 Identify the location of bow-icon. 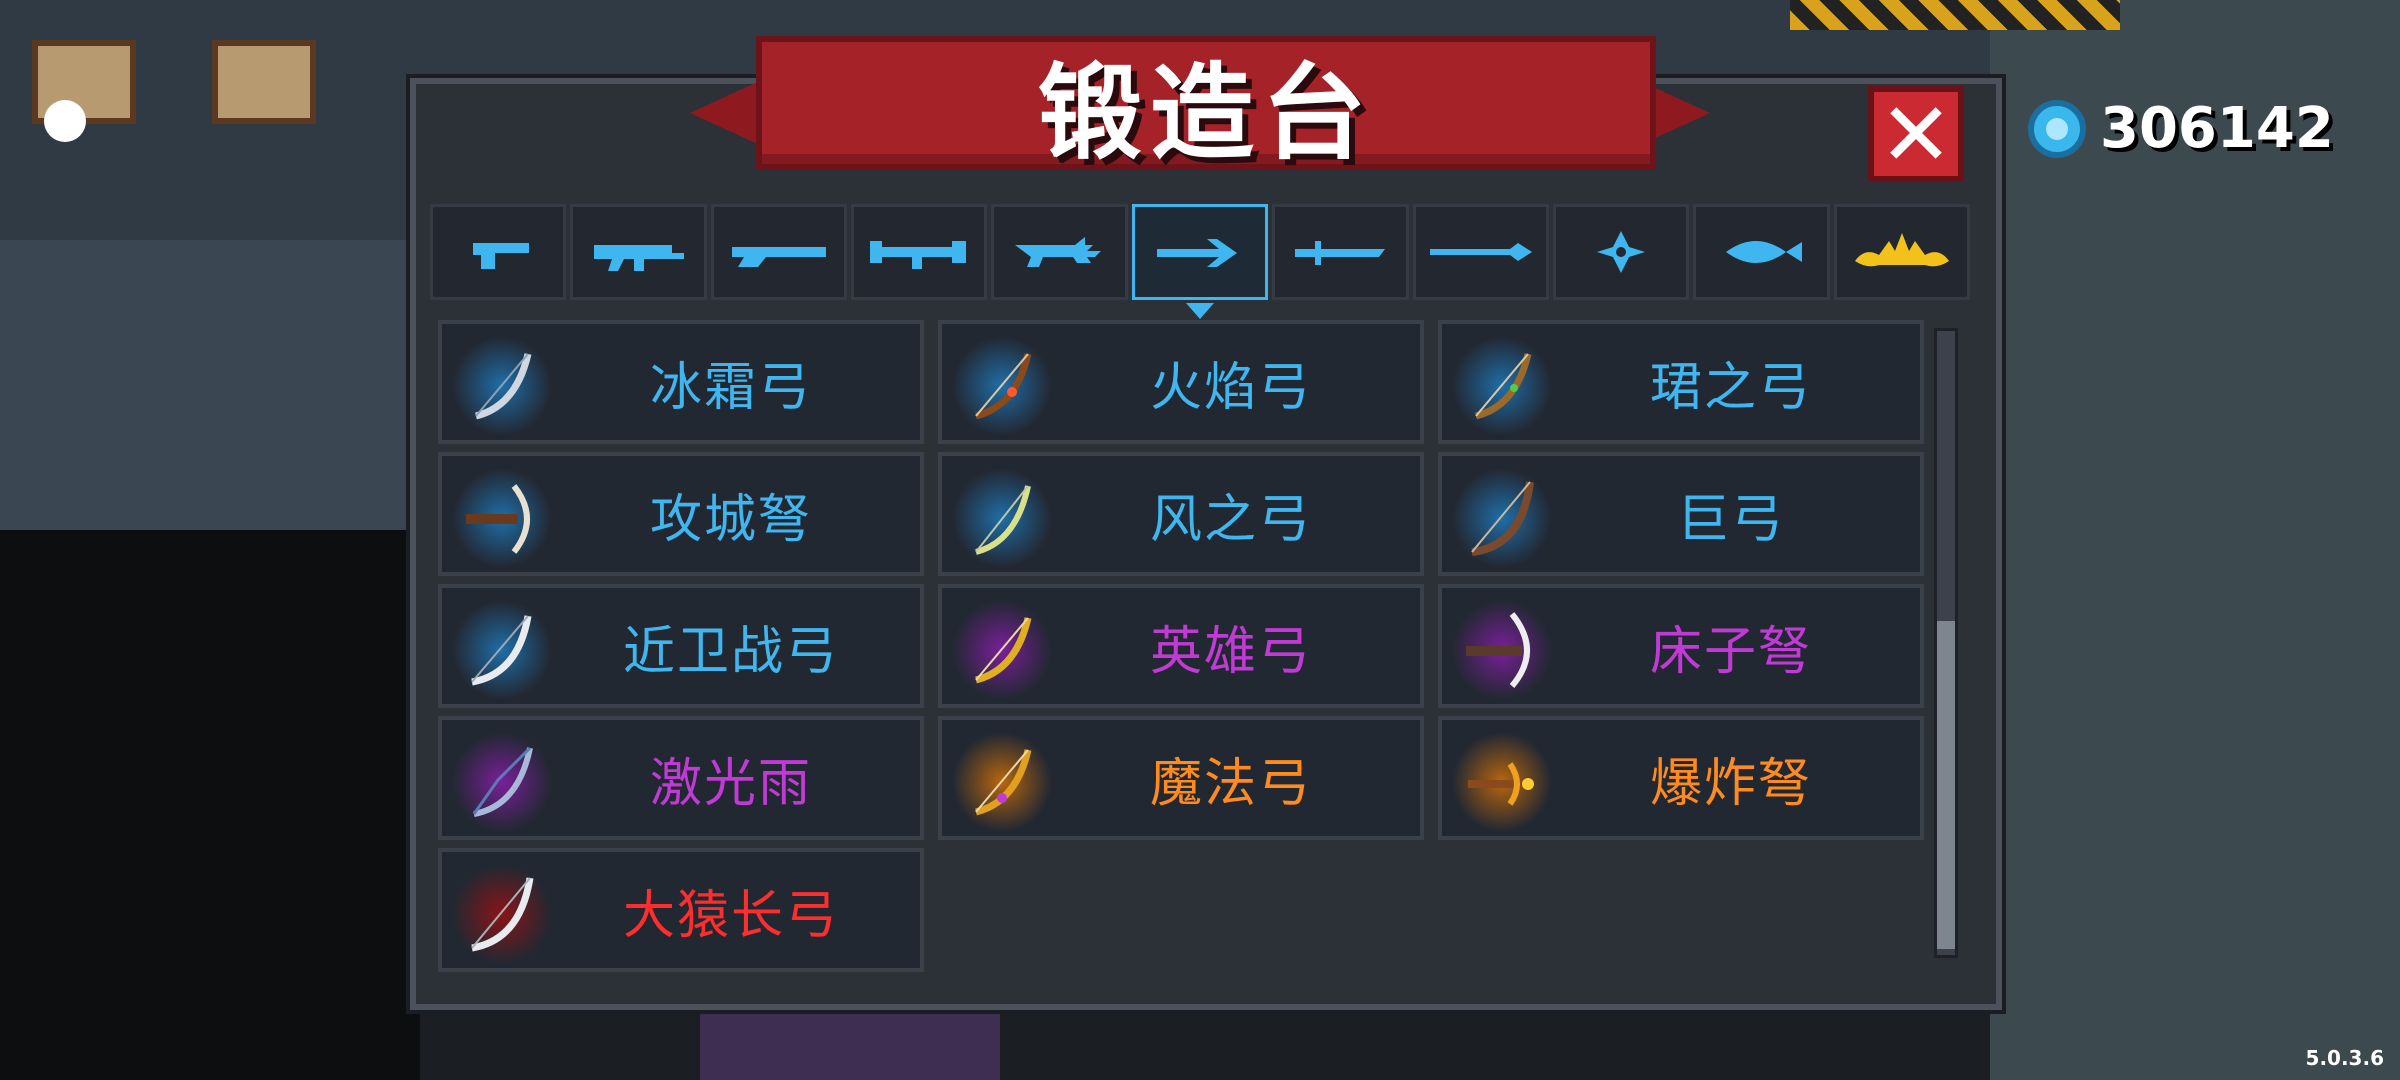
(1196, 253).